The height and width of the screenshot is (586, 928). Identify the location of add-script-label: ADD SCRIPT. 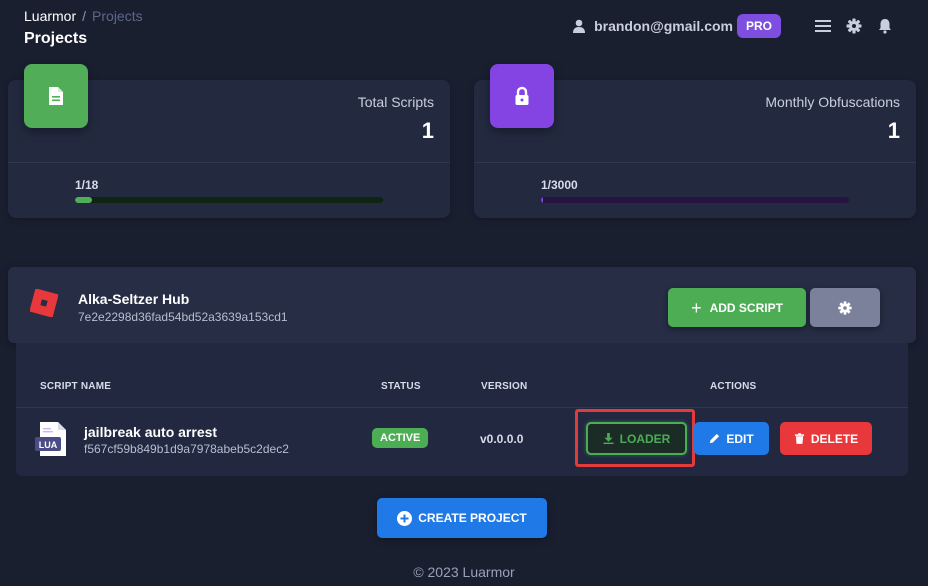
(746, 307).